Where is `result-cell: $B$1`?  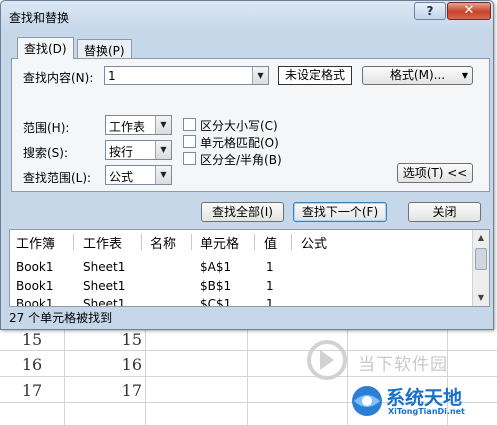
result-cell: $B$1 is located at coordinates (215, 286).